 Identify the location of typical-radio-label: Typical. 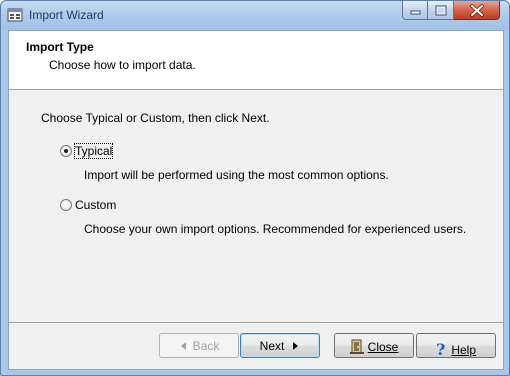
(93, 151).